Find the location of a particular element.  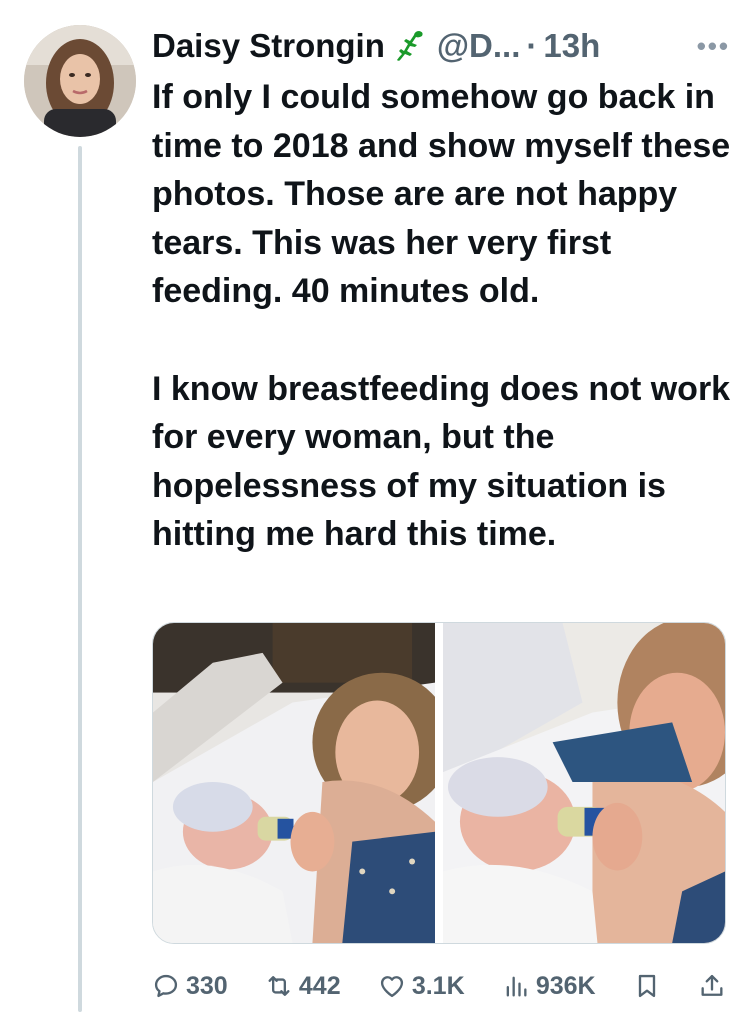

views-icon is located at coordinates (516, 986).